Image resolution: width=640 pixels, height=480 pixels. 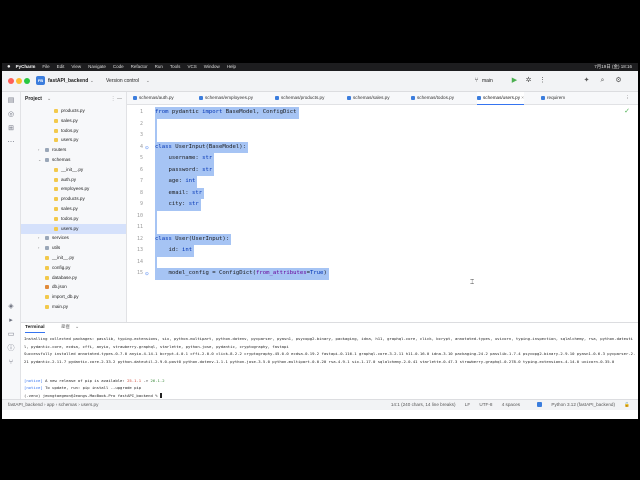 What do you see at coordinates (11, 335) in the screenshot?
I see `terminal-tool-icon: ▭` at bounding box center [11, 335].